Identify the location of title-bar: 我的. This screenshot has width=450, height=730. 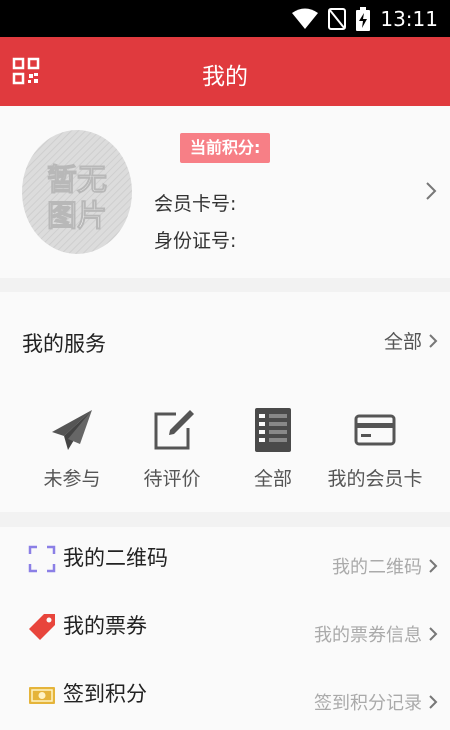
(225, 71).